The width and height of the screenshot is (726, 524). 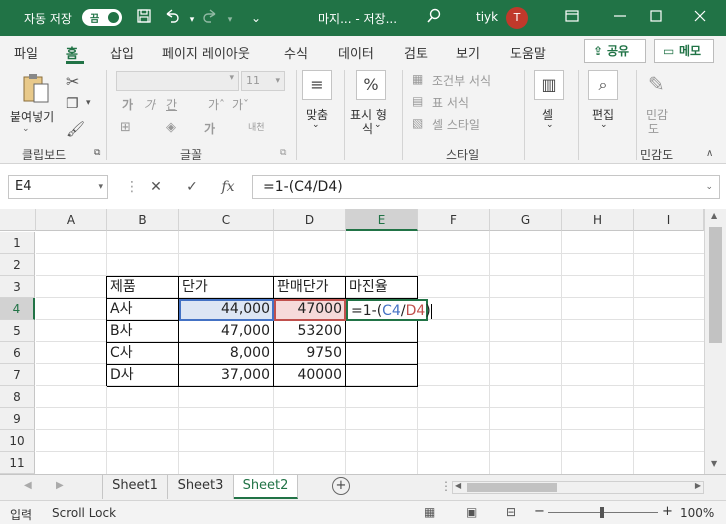 What do you see at coordinates (528, 52) in the screenshot?
I see `tab-help: 도움말` at bounding box center [528, 52].